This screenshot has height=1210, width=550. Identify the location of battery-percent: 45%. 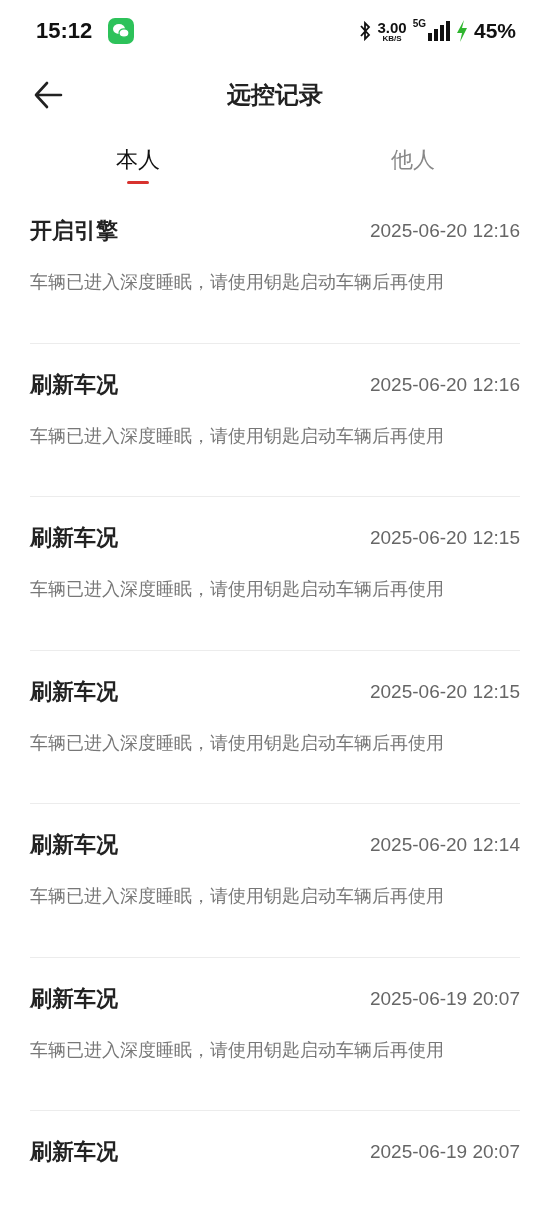
(494, 31).